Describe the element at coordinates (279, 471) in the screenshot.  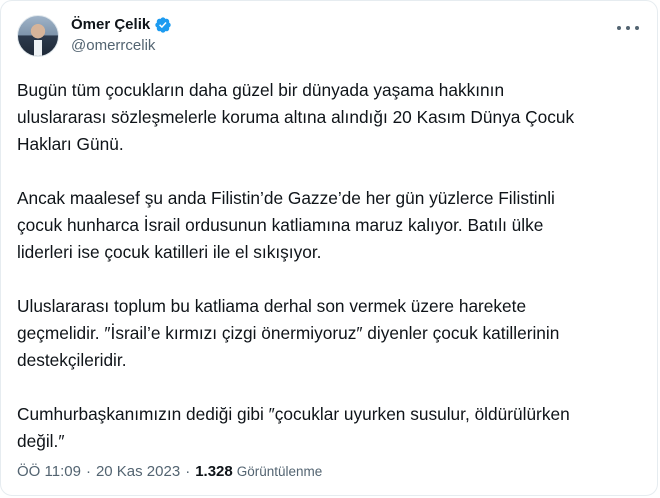
I see `views-label: Görüntülenme` at that location.